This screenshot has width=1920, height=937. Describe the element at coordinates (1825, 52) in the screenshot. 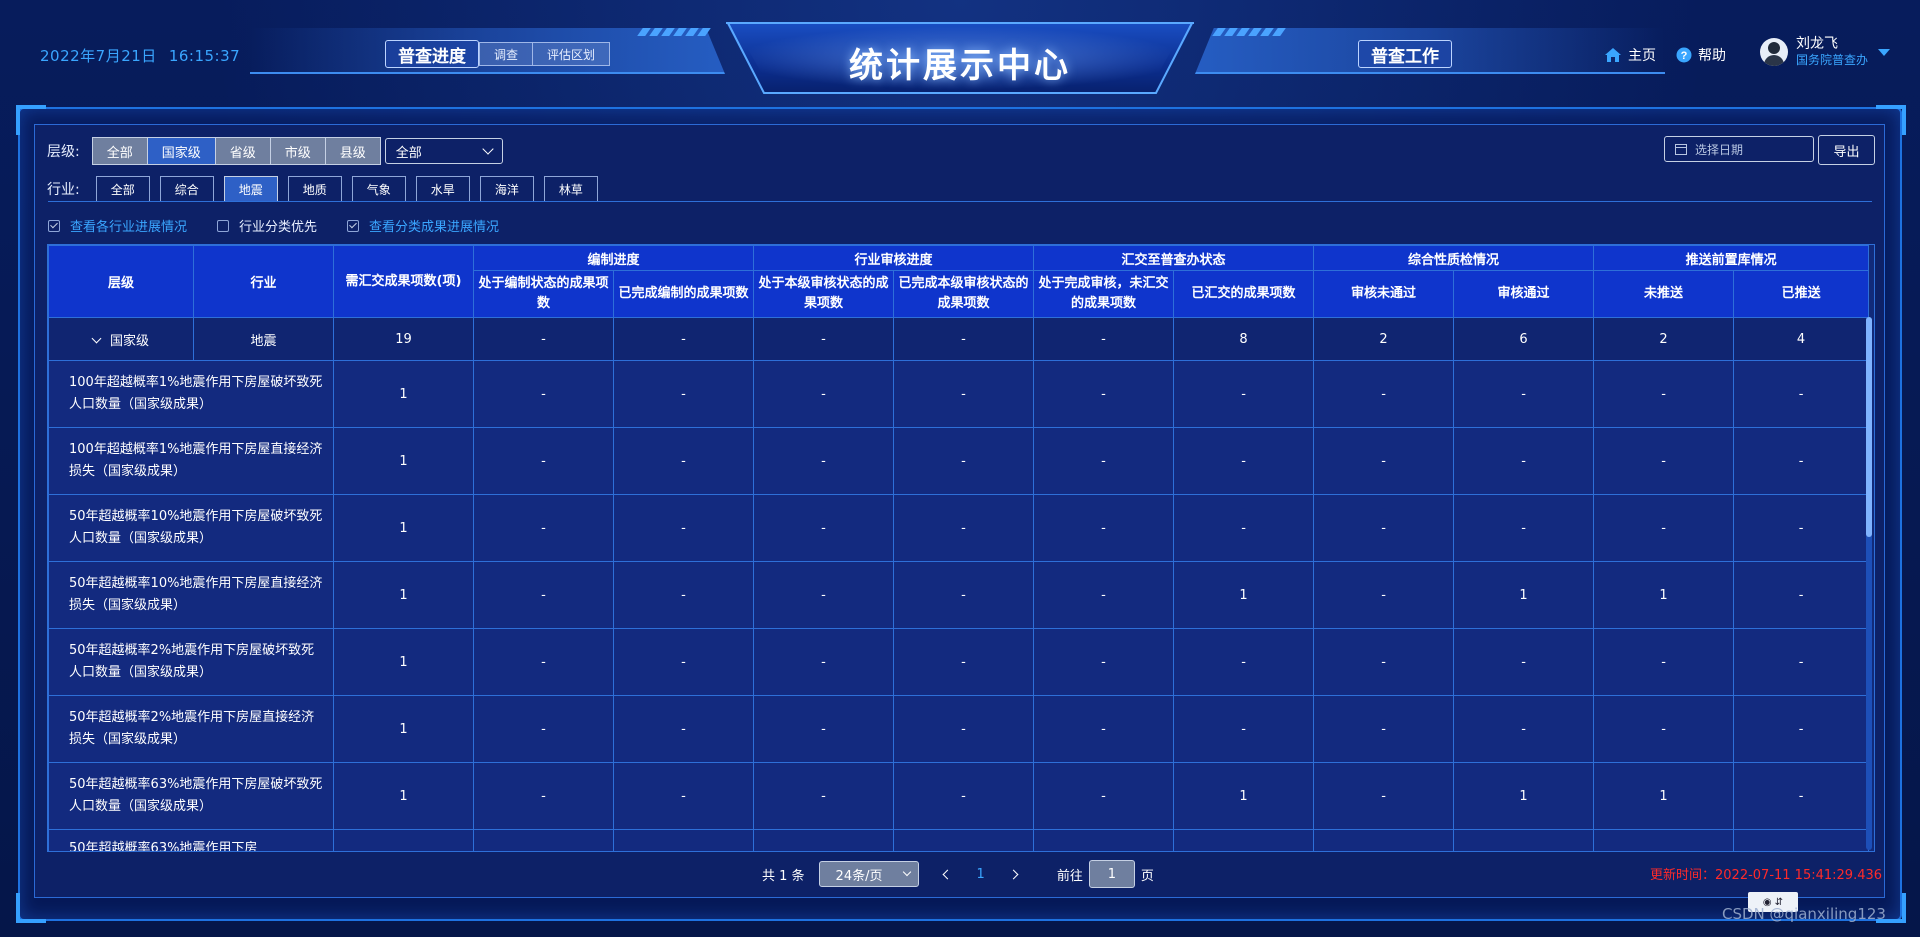

I see `user-menu: 刘龙飞 国务院普查办` at that location.